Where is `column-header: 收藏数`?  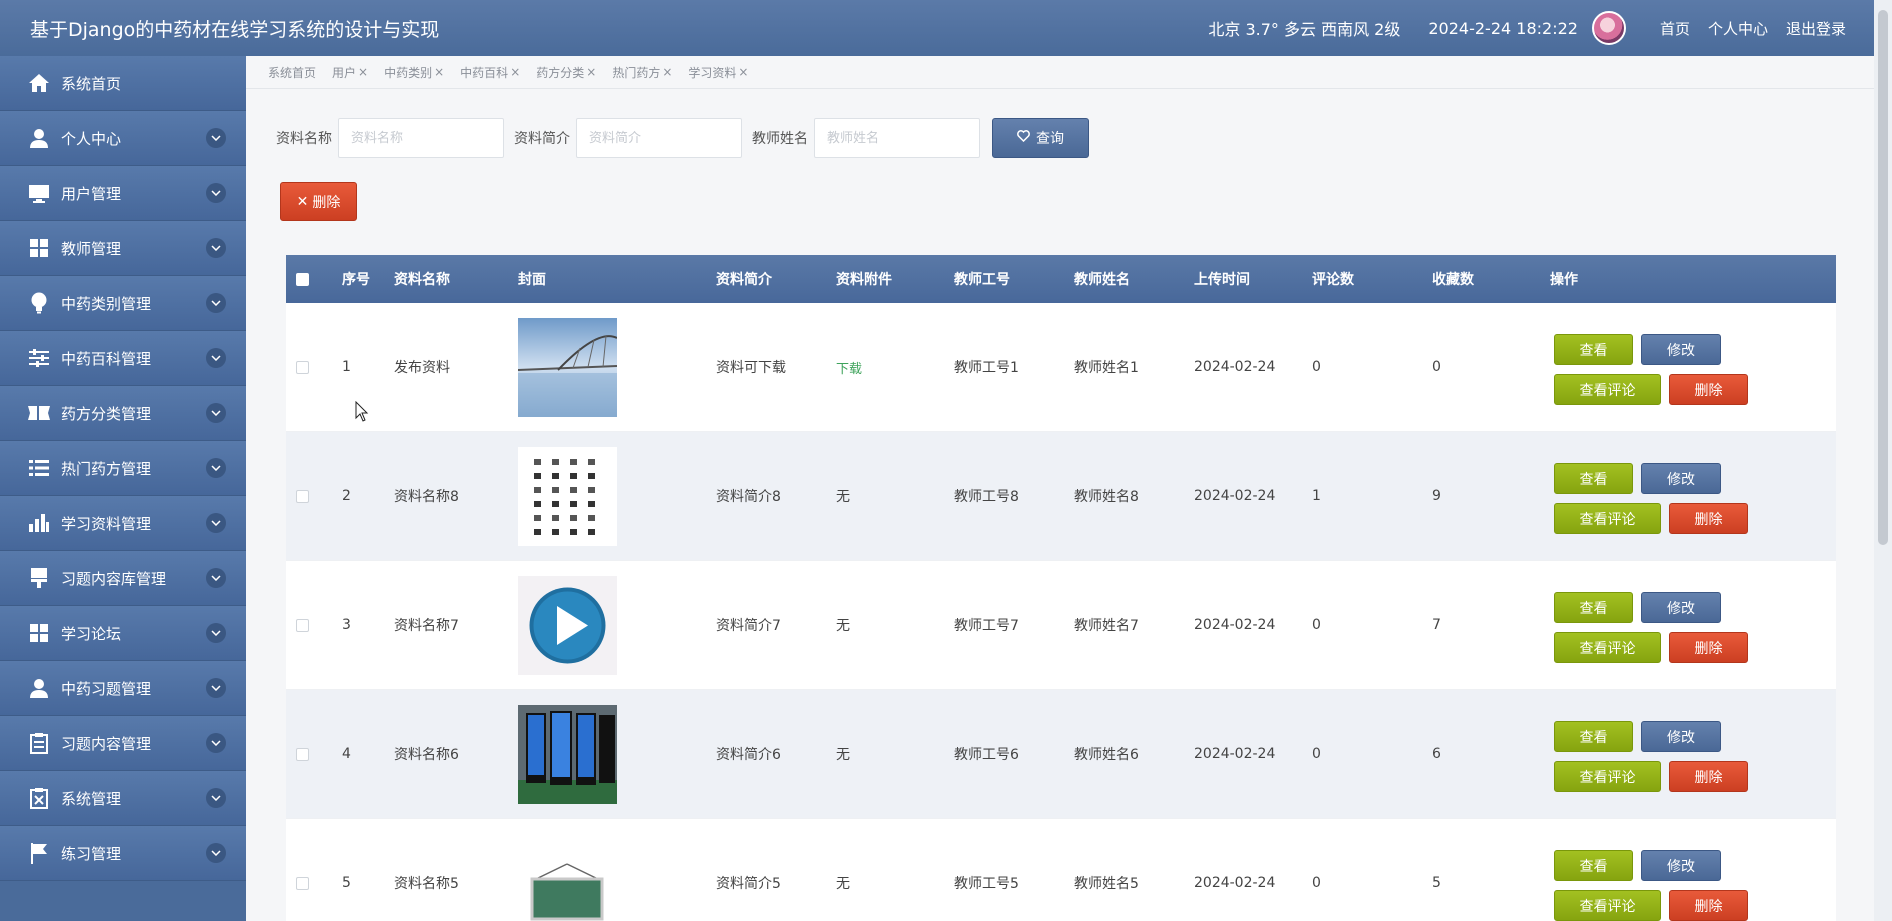
column-header: 收藏数 is located at coordinates (1453, 280).